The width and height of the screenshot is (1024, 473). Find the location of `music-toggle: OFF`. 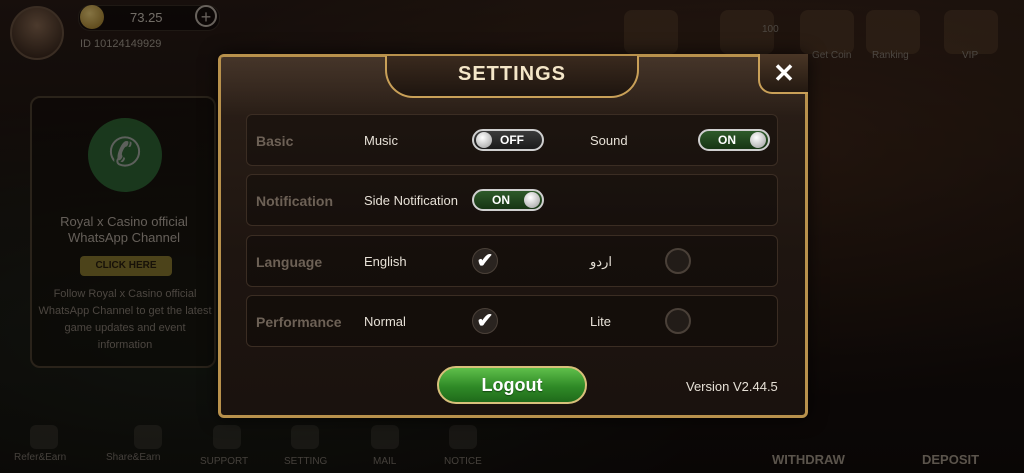

music-toggle: OFF is located at coordinates (508, 140).